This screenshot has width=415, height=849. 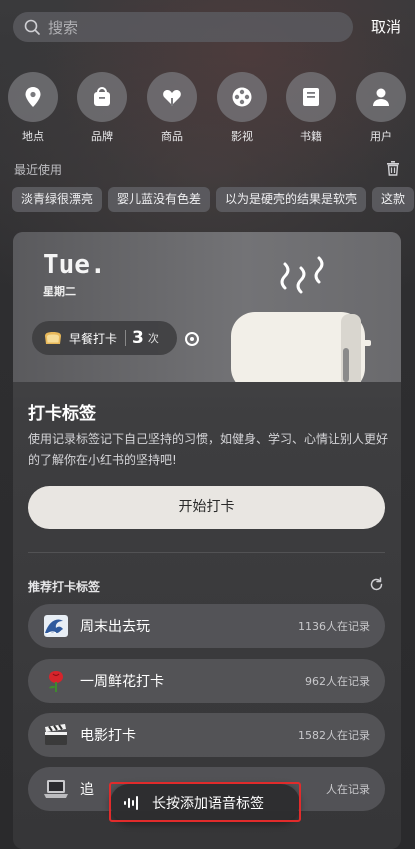 I want to click on laptop-emoji-icon, so click(x=56, y=789).